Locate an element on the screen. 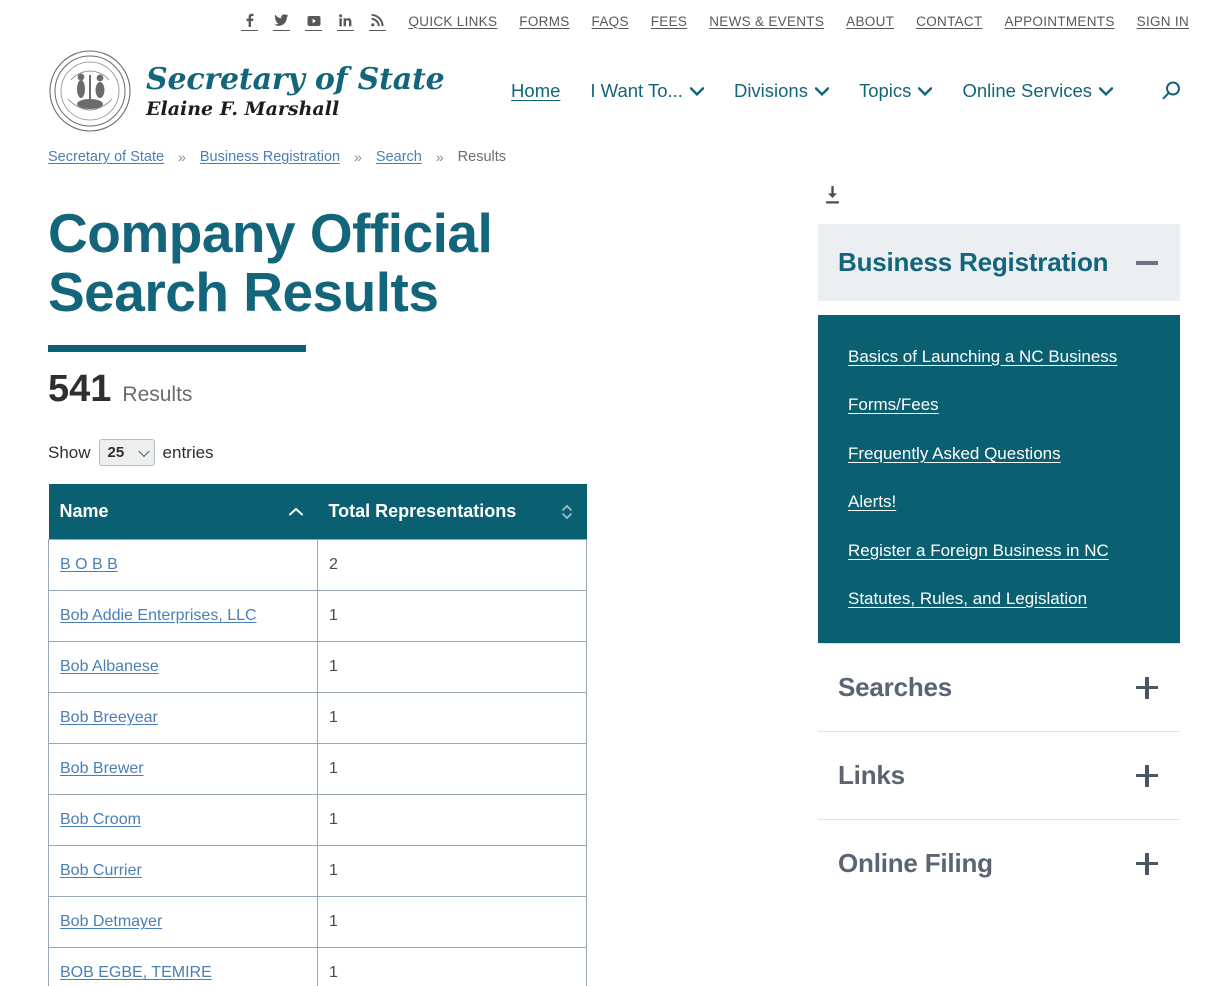 The height and width of the screenshot is (986, 1217). sidebar-link-statutes-rules-and-legislation: Statutes, Rules, and Legislation is located at coordinates (999, 599).